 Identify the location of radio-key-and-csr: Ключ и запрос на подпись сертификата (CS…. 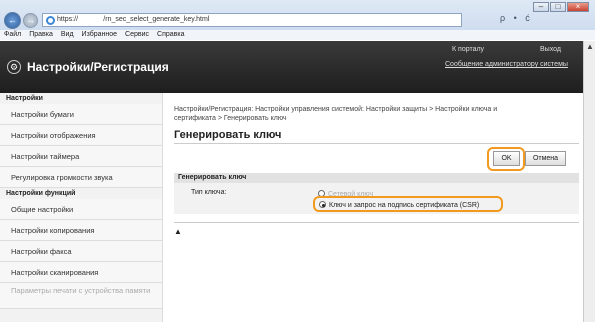
(399, 205).